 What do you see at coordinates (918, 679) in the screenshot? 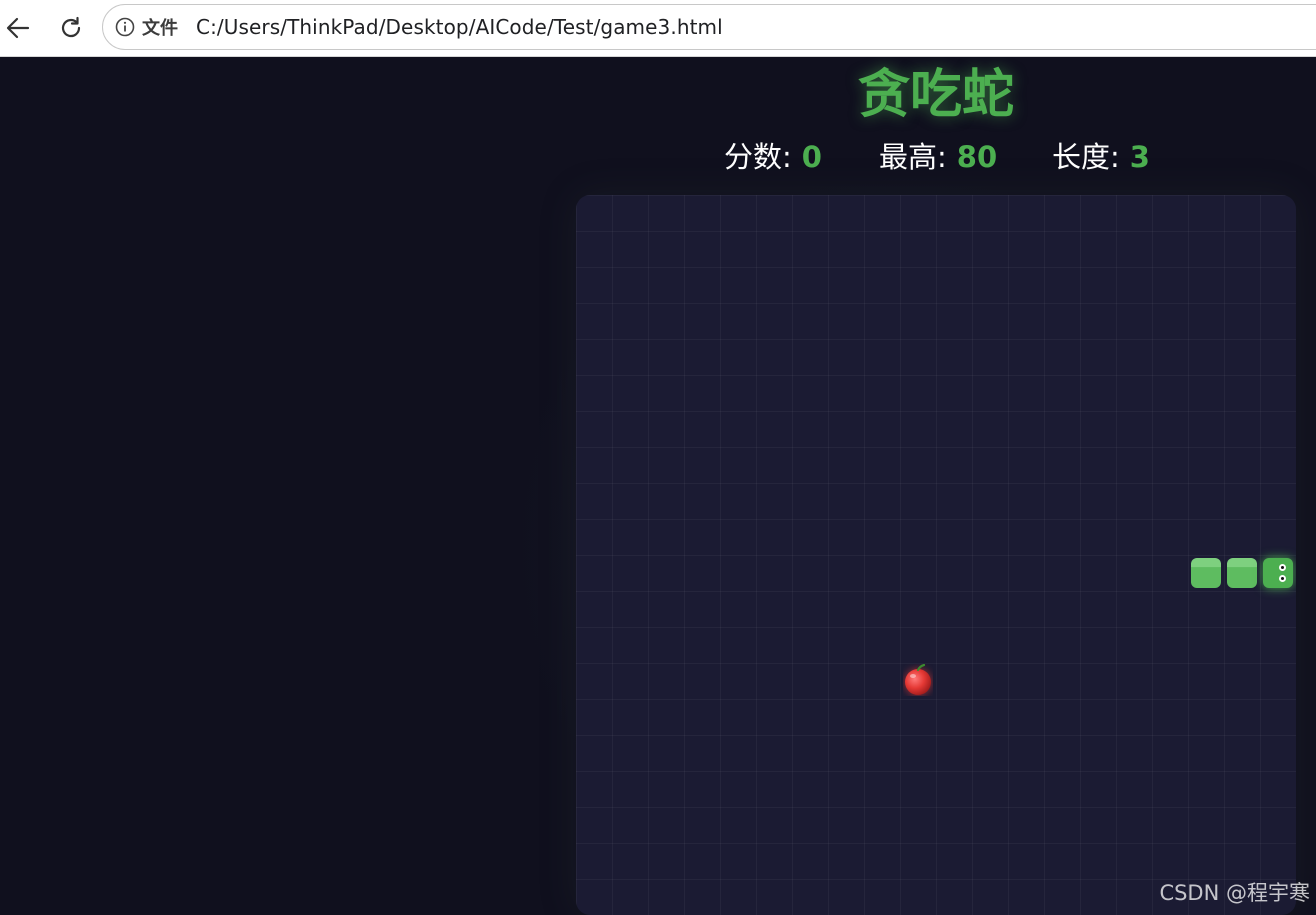
I see `apple-icon` at bounding box center [918, 679].